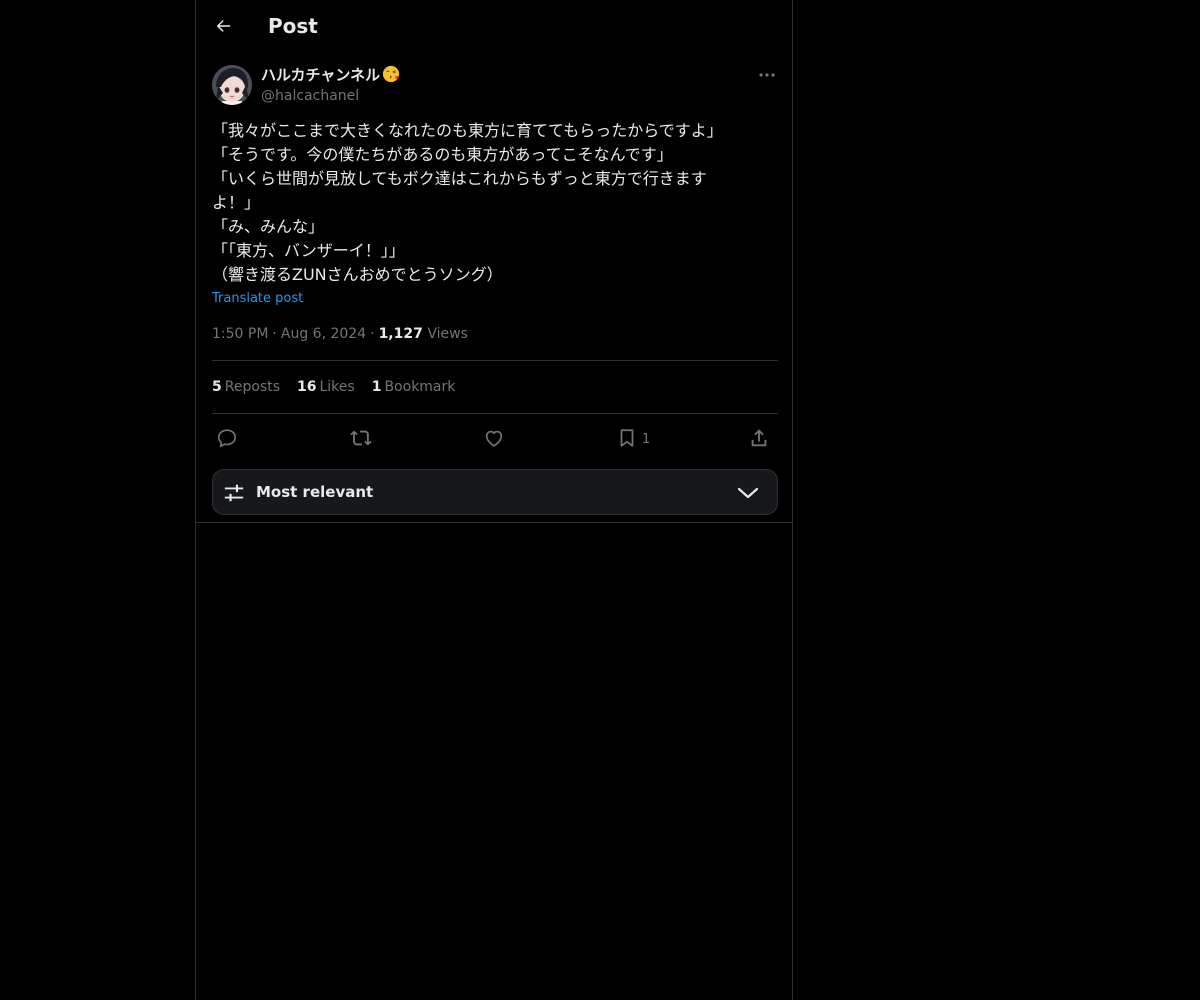 The width and height of the screenshot is (1200, 1000). What do you see at coordinates (321, 75) in the screenshot?
I see `author-name-text: ハルカチャンネル` at bounding box center [321, 75].